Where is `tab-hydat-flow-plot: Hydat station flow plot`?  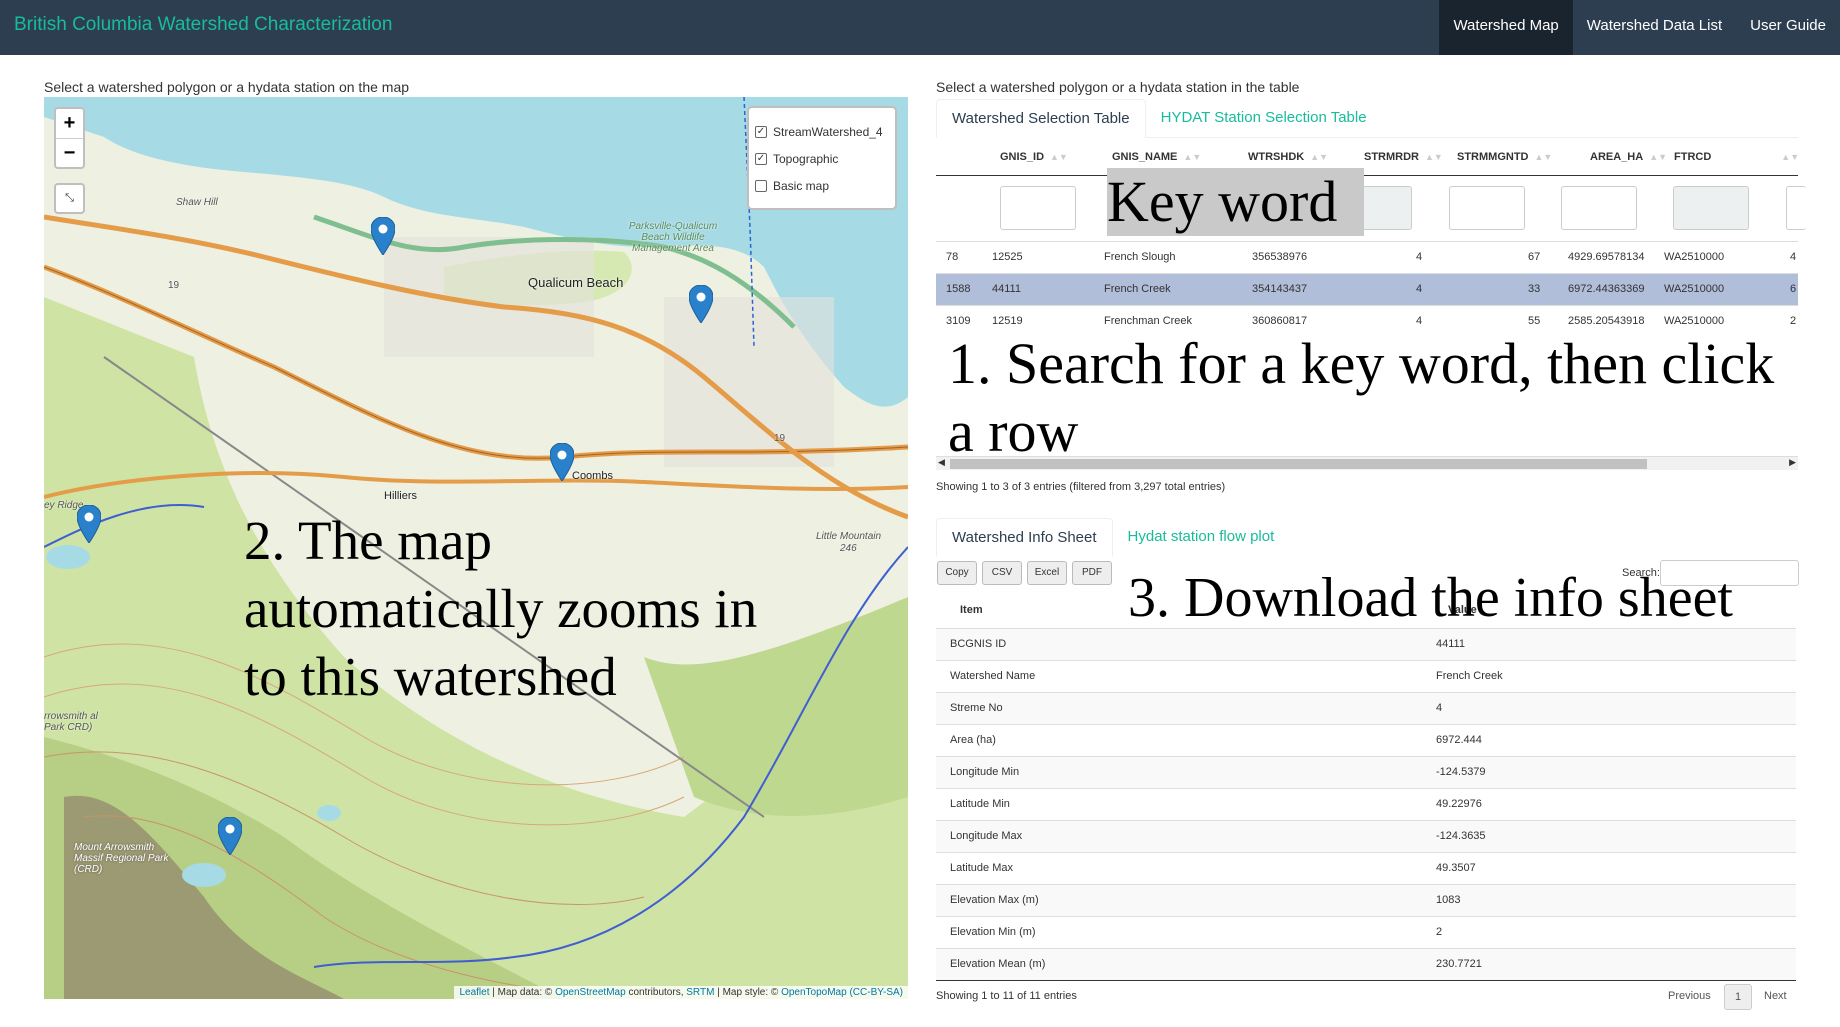 tab-hydat-flow-plot: Hydat station flow plot is located at coordinates (1201, 537).